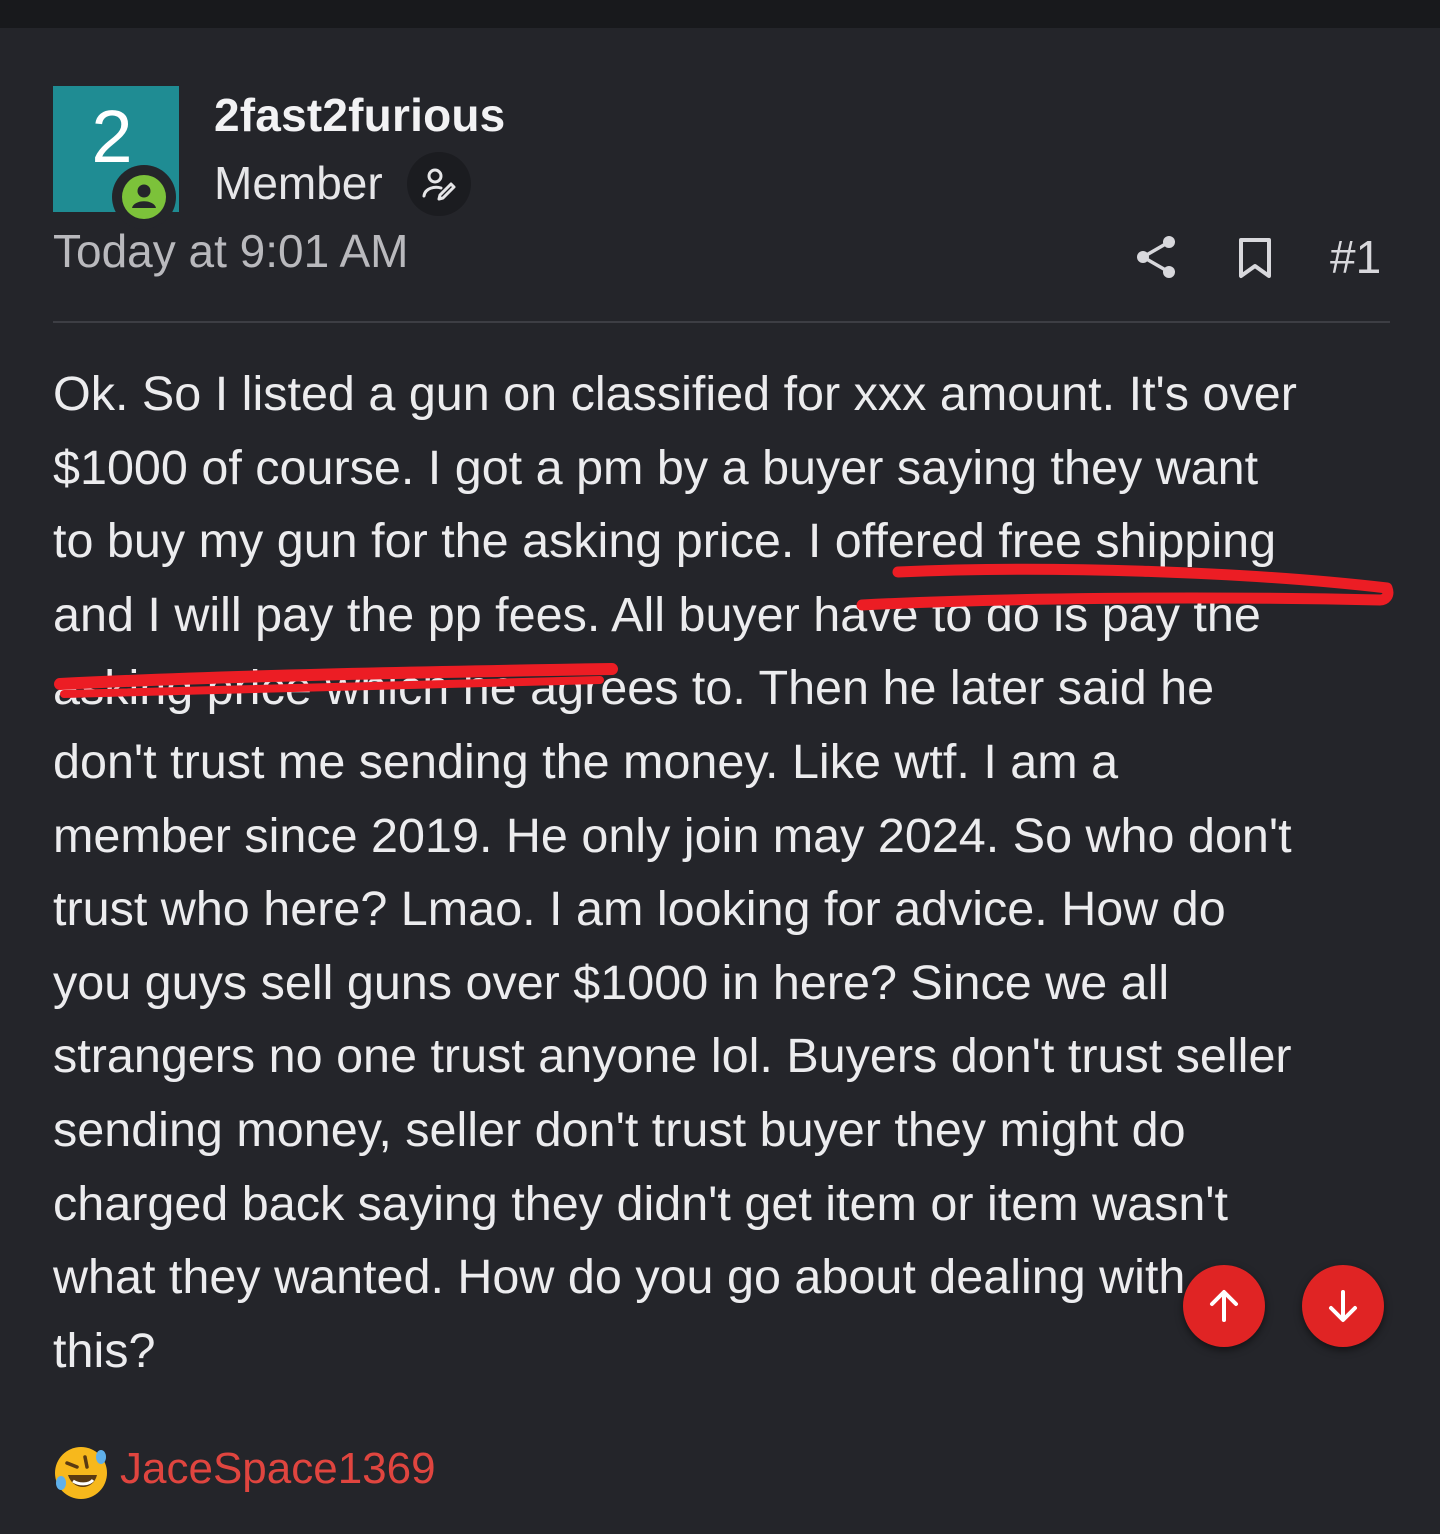 The width and height of the screenshot is (1440, 1534). I want to click on laughing-emoji-icon, so click(81, 1473).